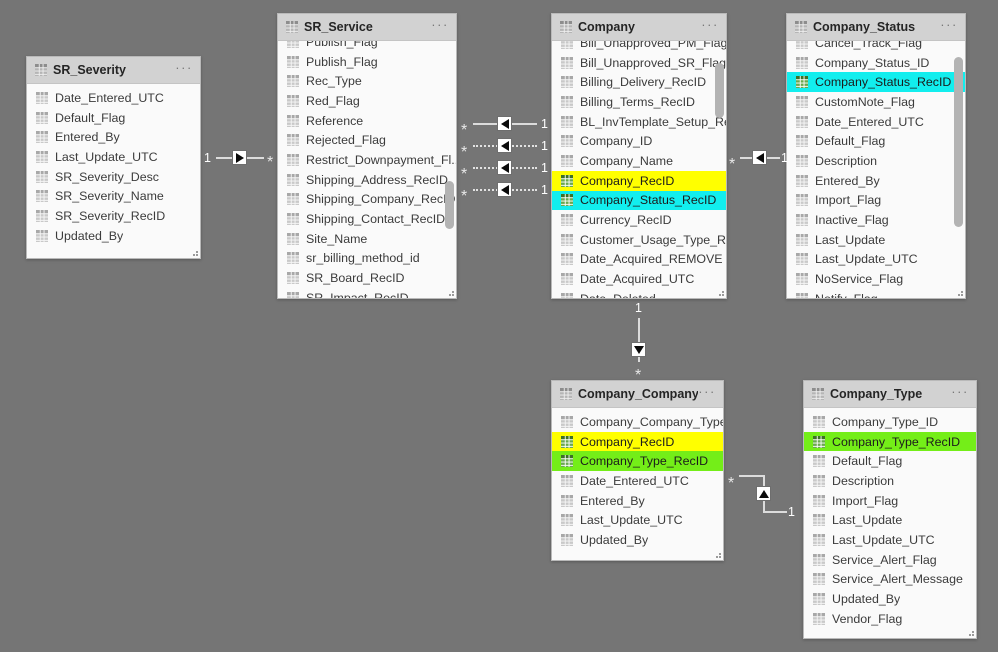 Image resolution: width=998 pixels, height=652 pixels. What do you see at coordinates (367, 46) in the screenshot?
I see `field-row-partial: Publish_Flag` at bounding box center [367, 46].